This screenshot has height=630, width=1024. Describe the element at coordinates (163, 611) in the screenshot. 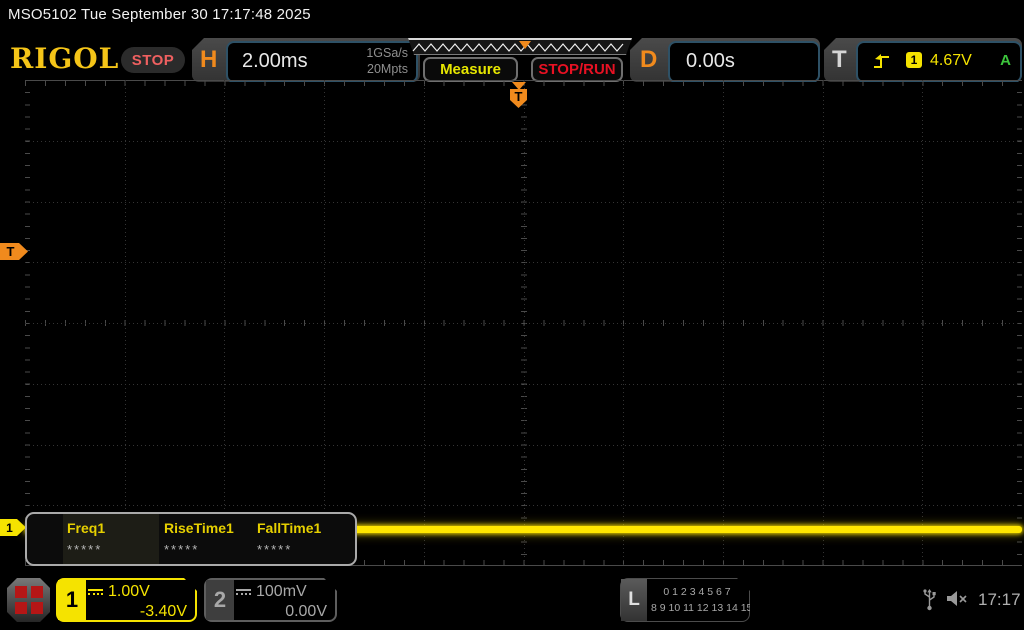

I see `channel1-offset: -3.40V` at that location.